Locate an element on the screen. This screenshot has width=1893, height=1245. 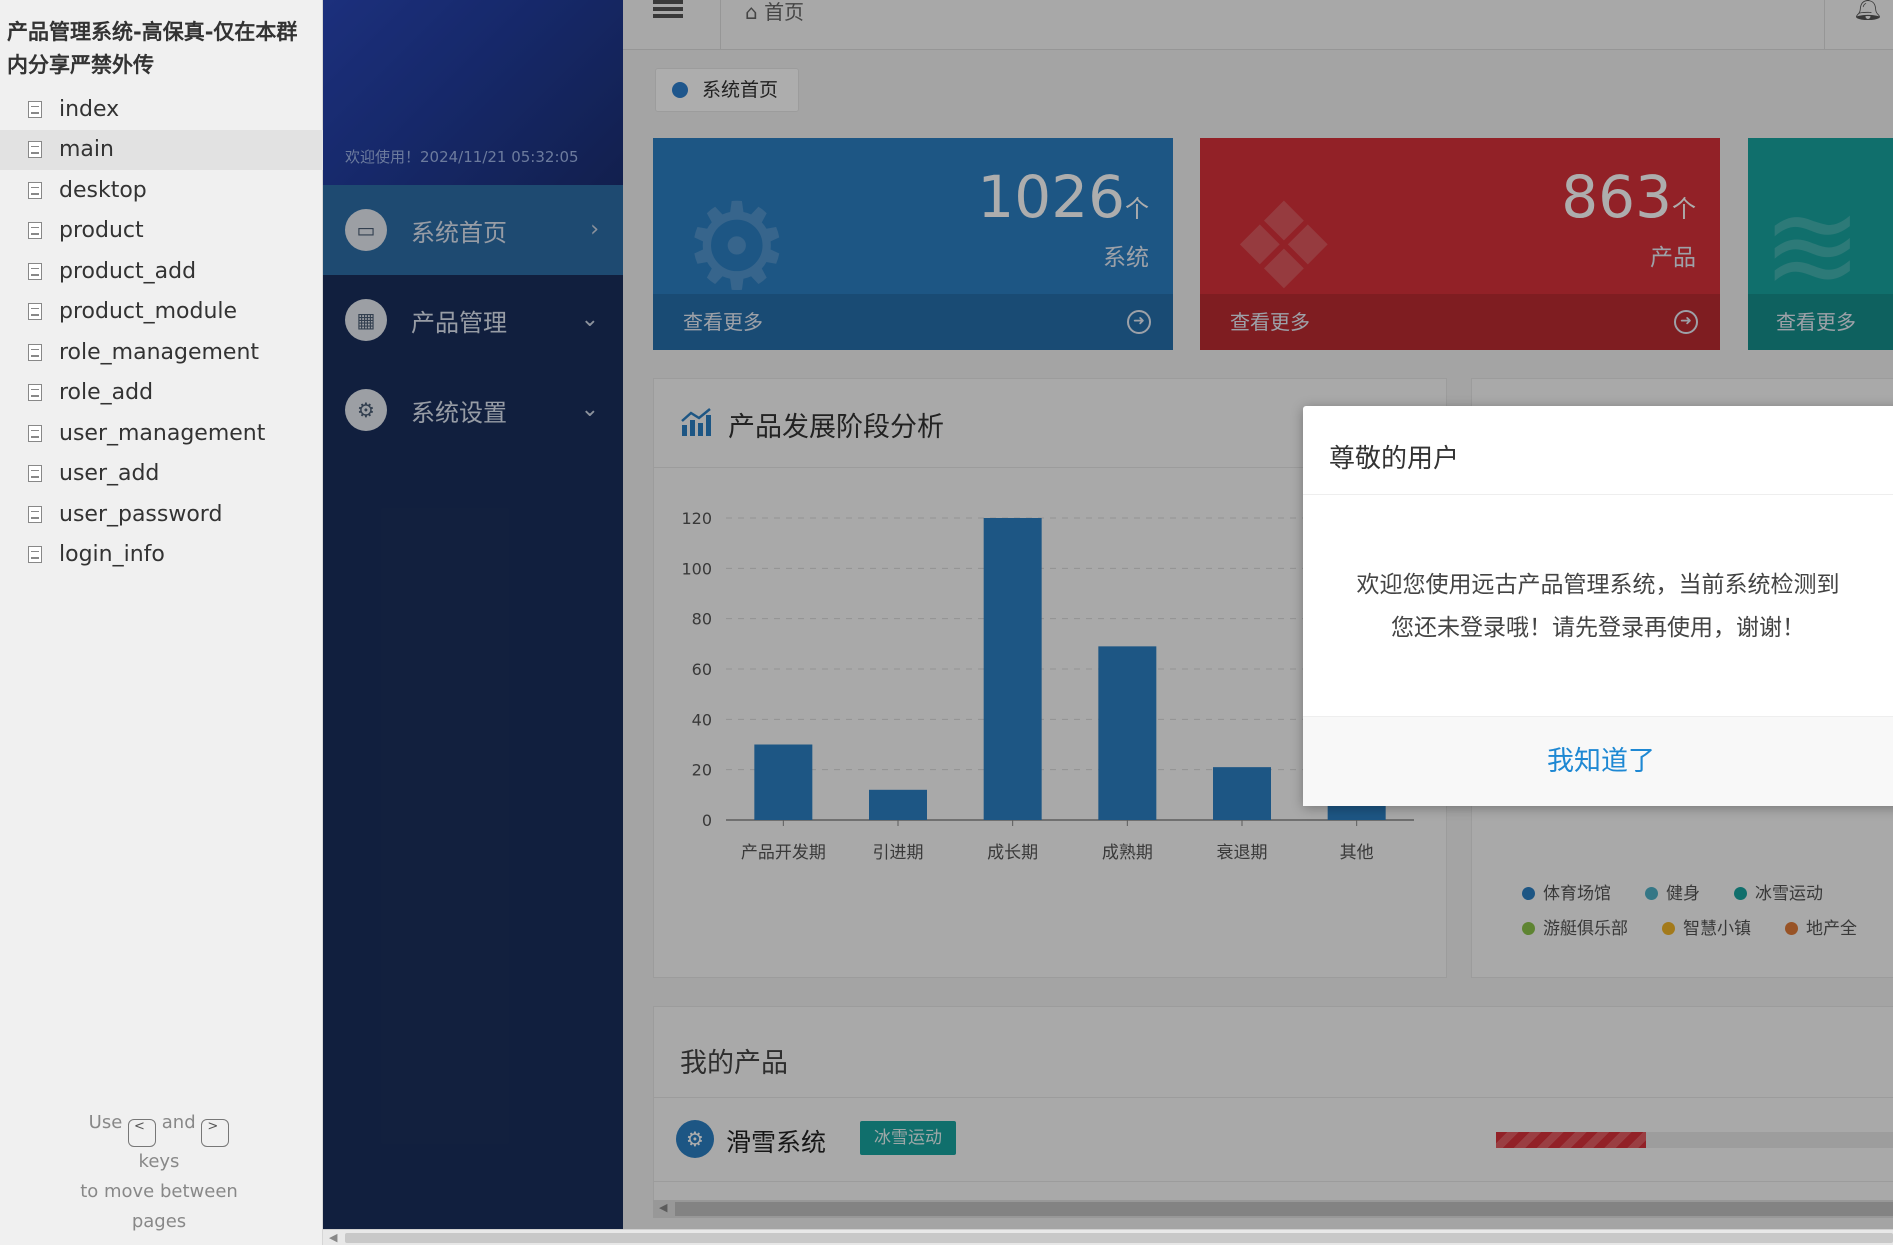
page-list-item: user_management is located at coordinates (161, 433).